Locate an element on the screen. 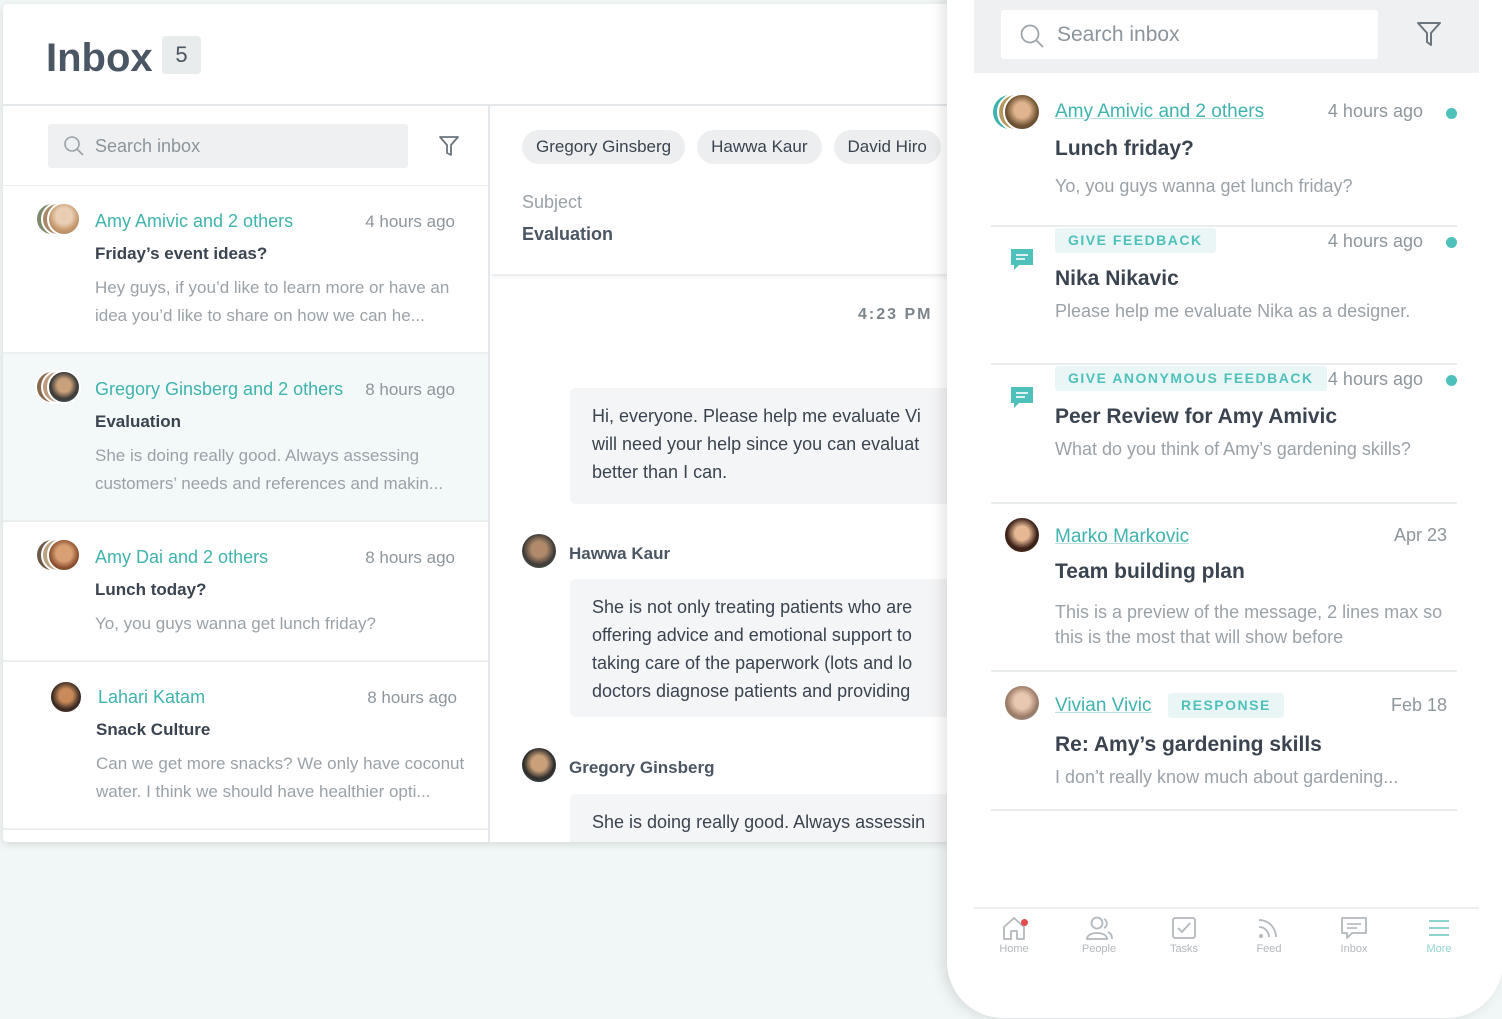 The height and width of the screenshot is (1019, 1502). list-search-bar is located at coordinates (245, 146).